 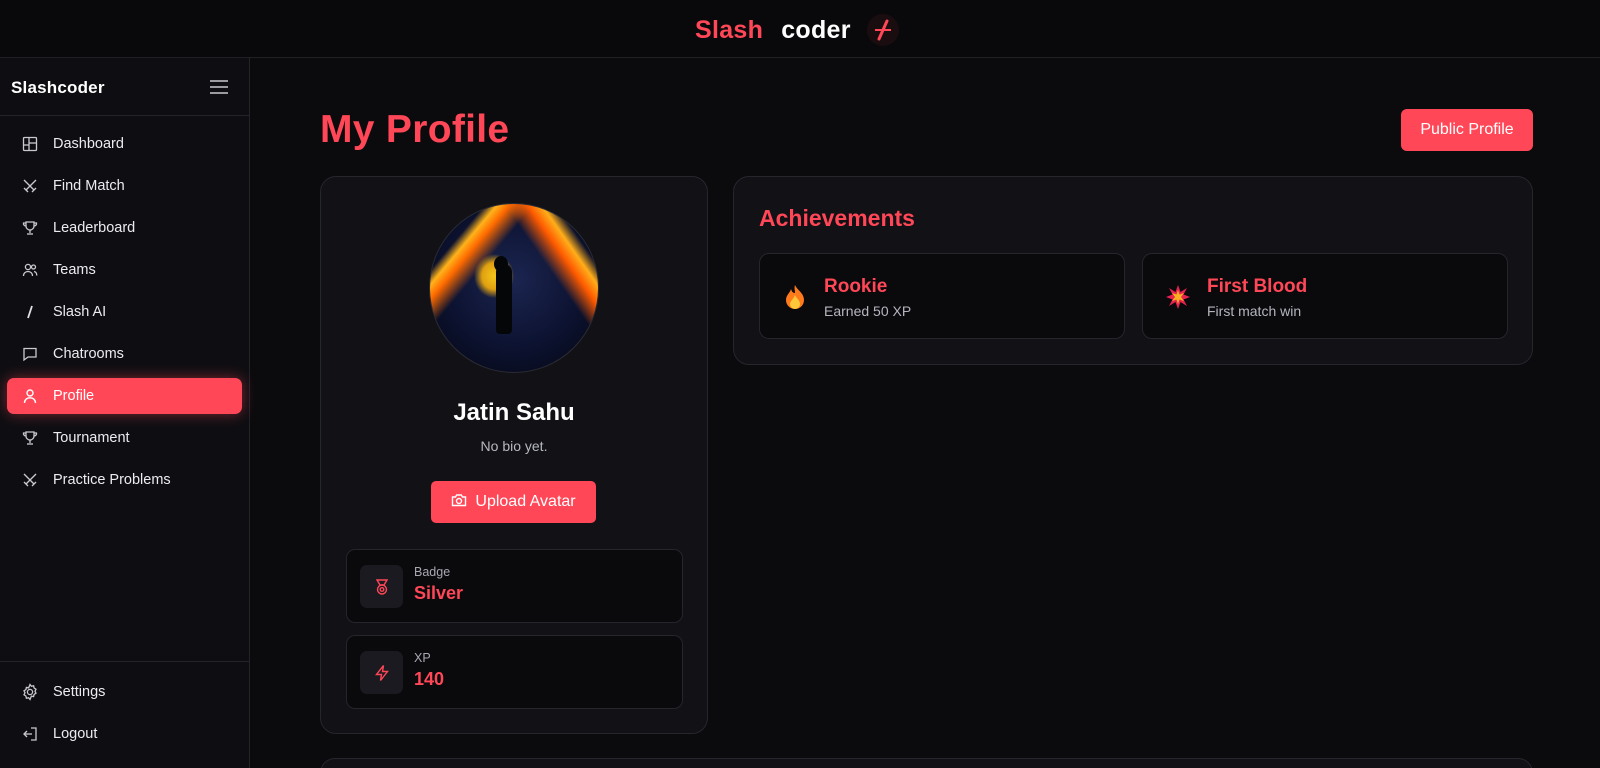 I want to click on sidebar-item-label: Dashboard, so click(x=88, y=144).